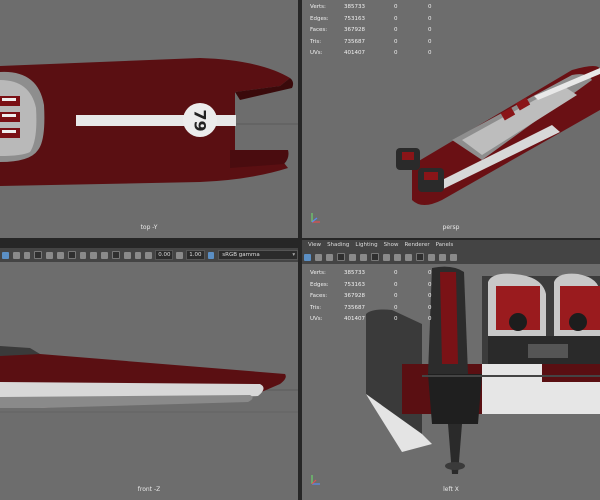  Describe the element at coordinates (451, 489) in the screenshot. I see `viewport-label-left: left X` at that location.